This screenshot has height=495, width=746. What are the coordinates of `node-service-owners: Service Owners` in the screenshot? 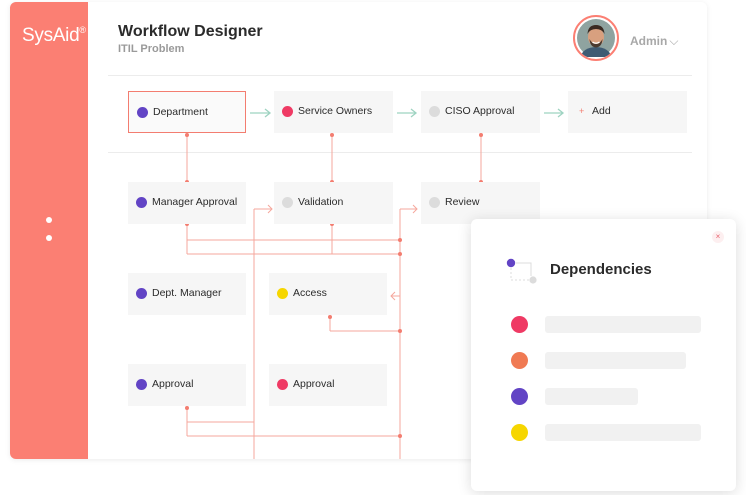 It's located at (333, 112).